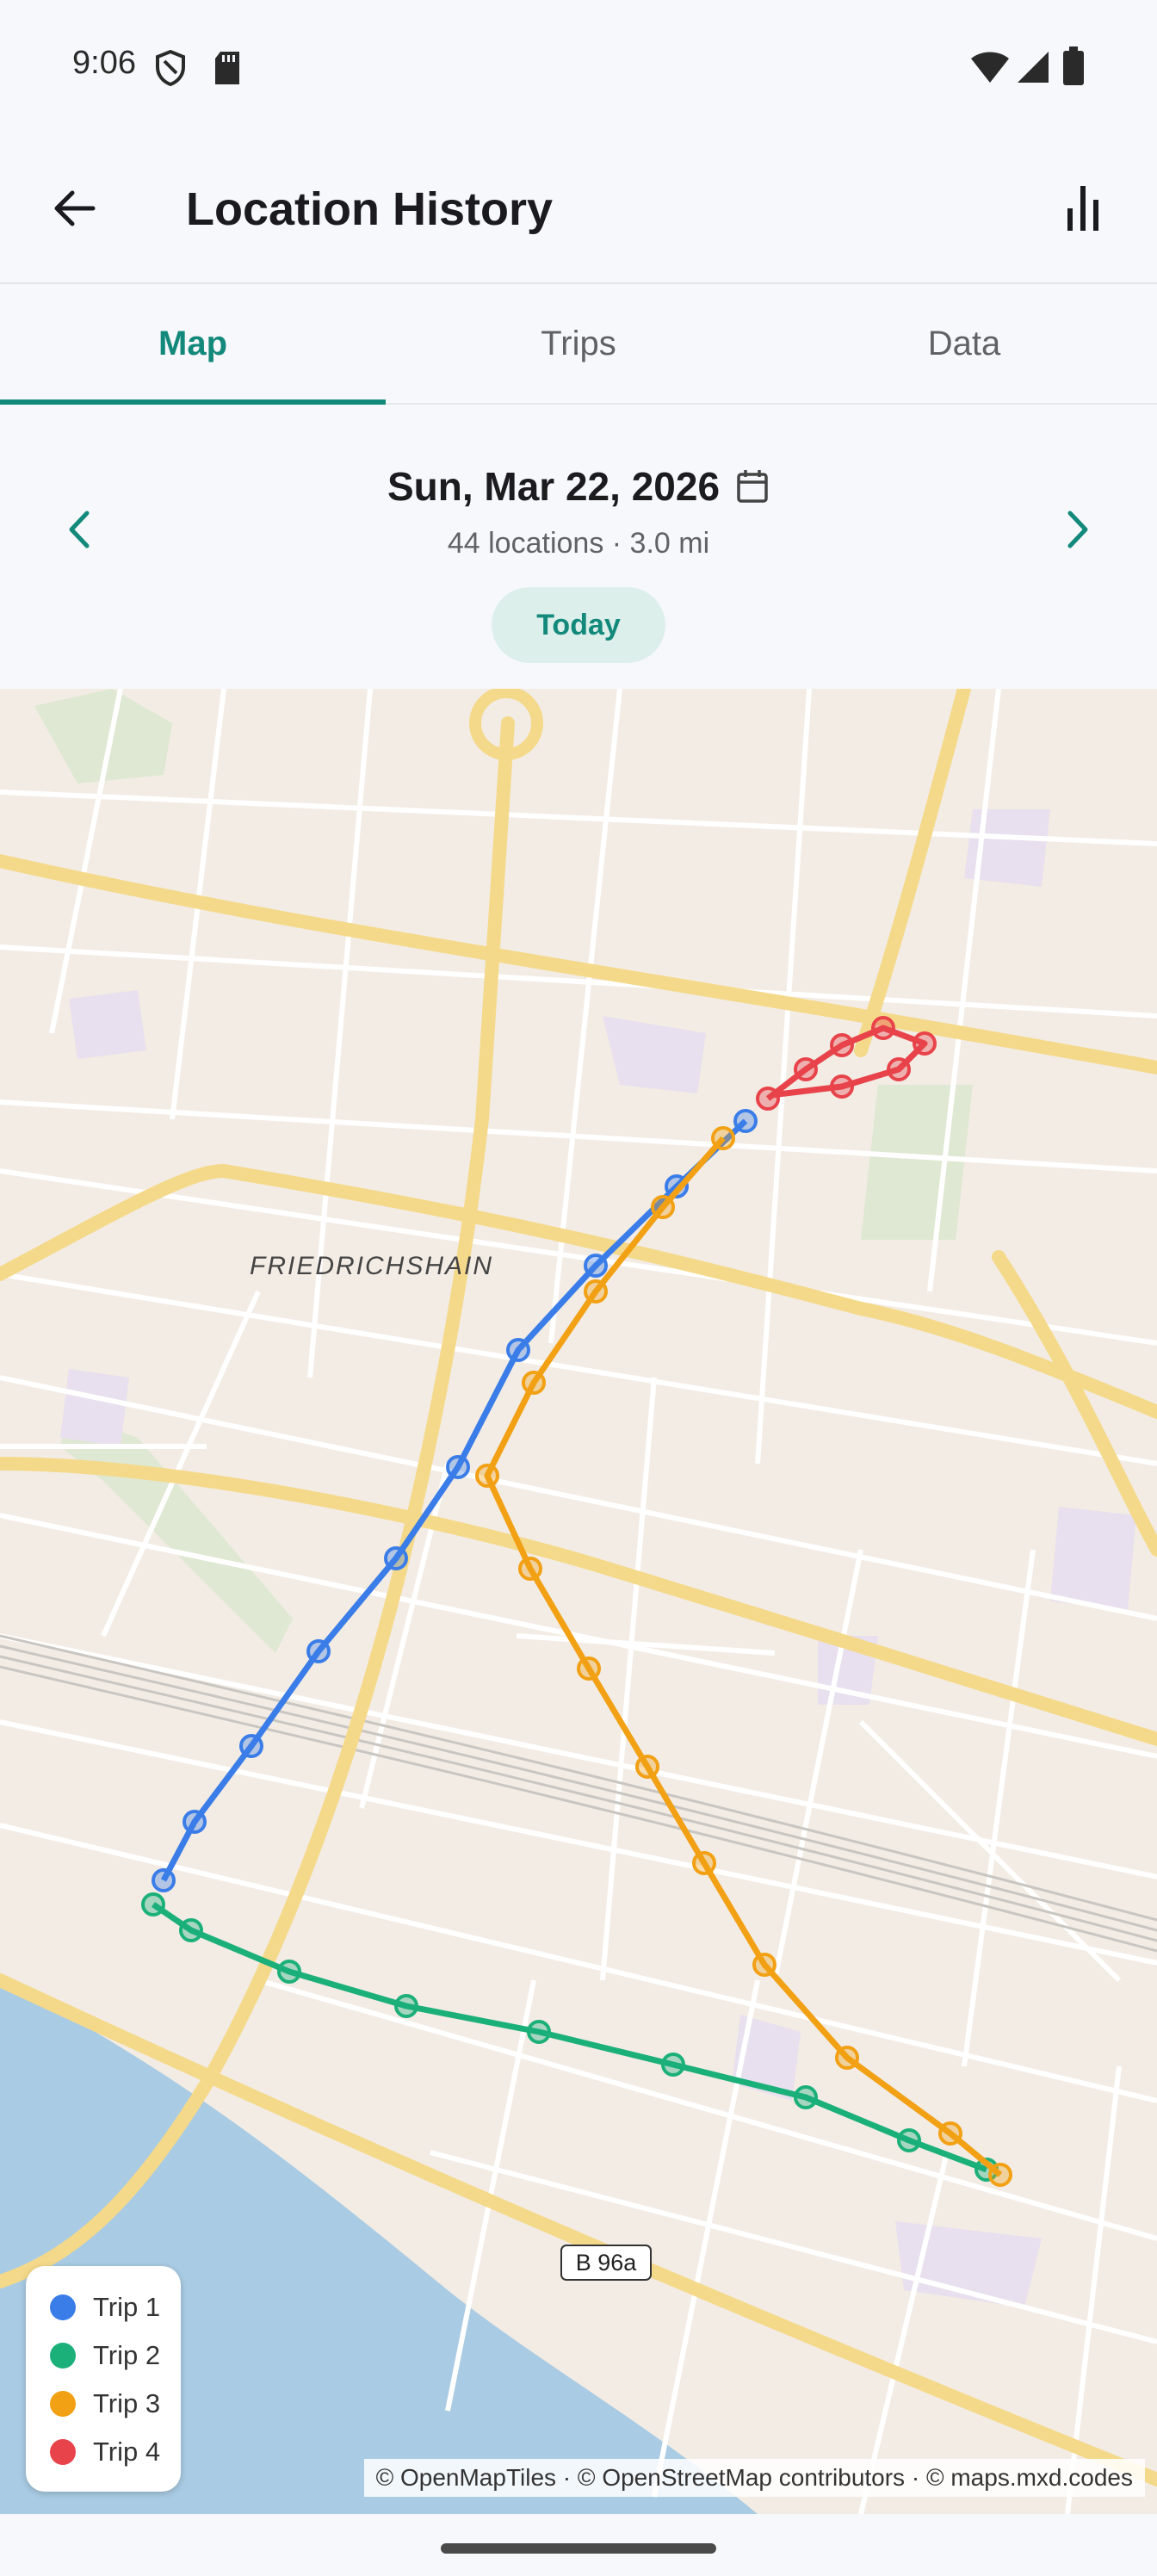 This screenshot has width=1157, height=2576. I want to click on tab-bar: Map Trips Data, so click(579, 344).